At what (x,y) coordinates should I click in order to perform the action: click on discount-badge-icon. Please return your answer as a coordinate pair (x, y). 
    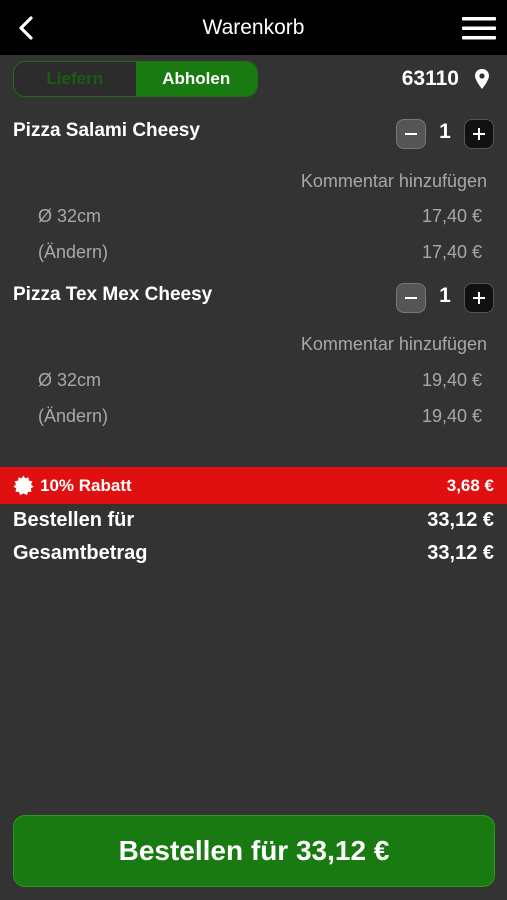
    Looking at the image, I should click on (23, 485).